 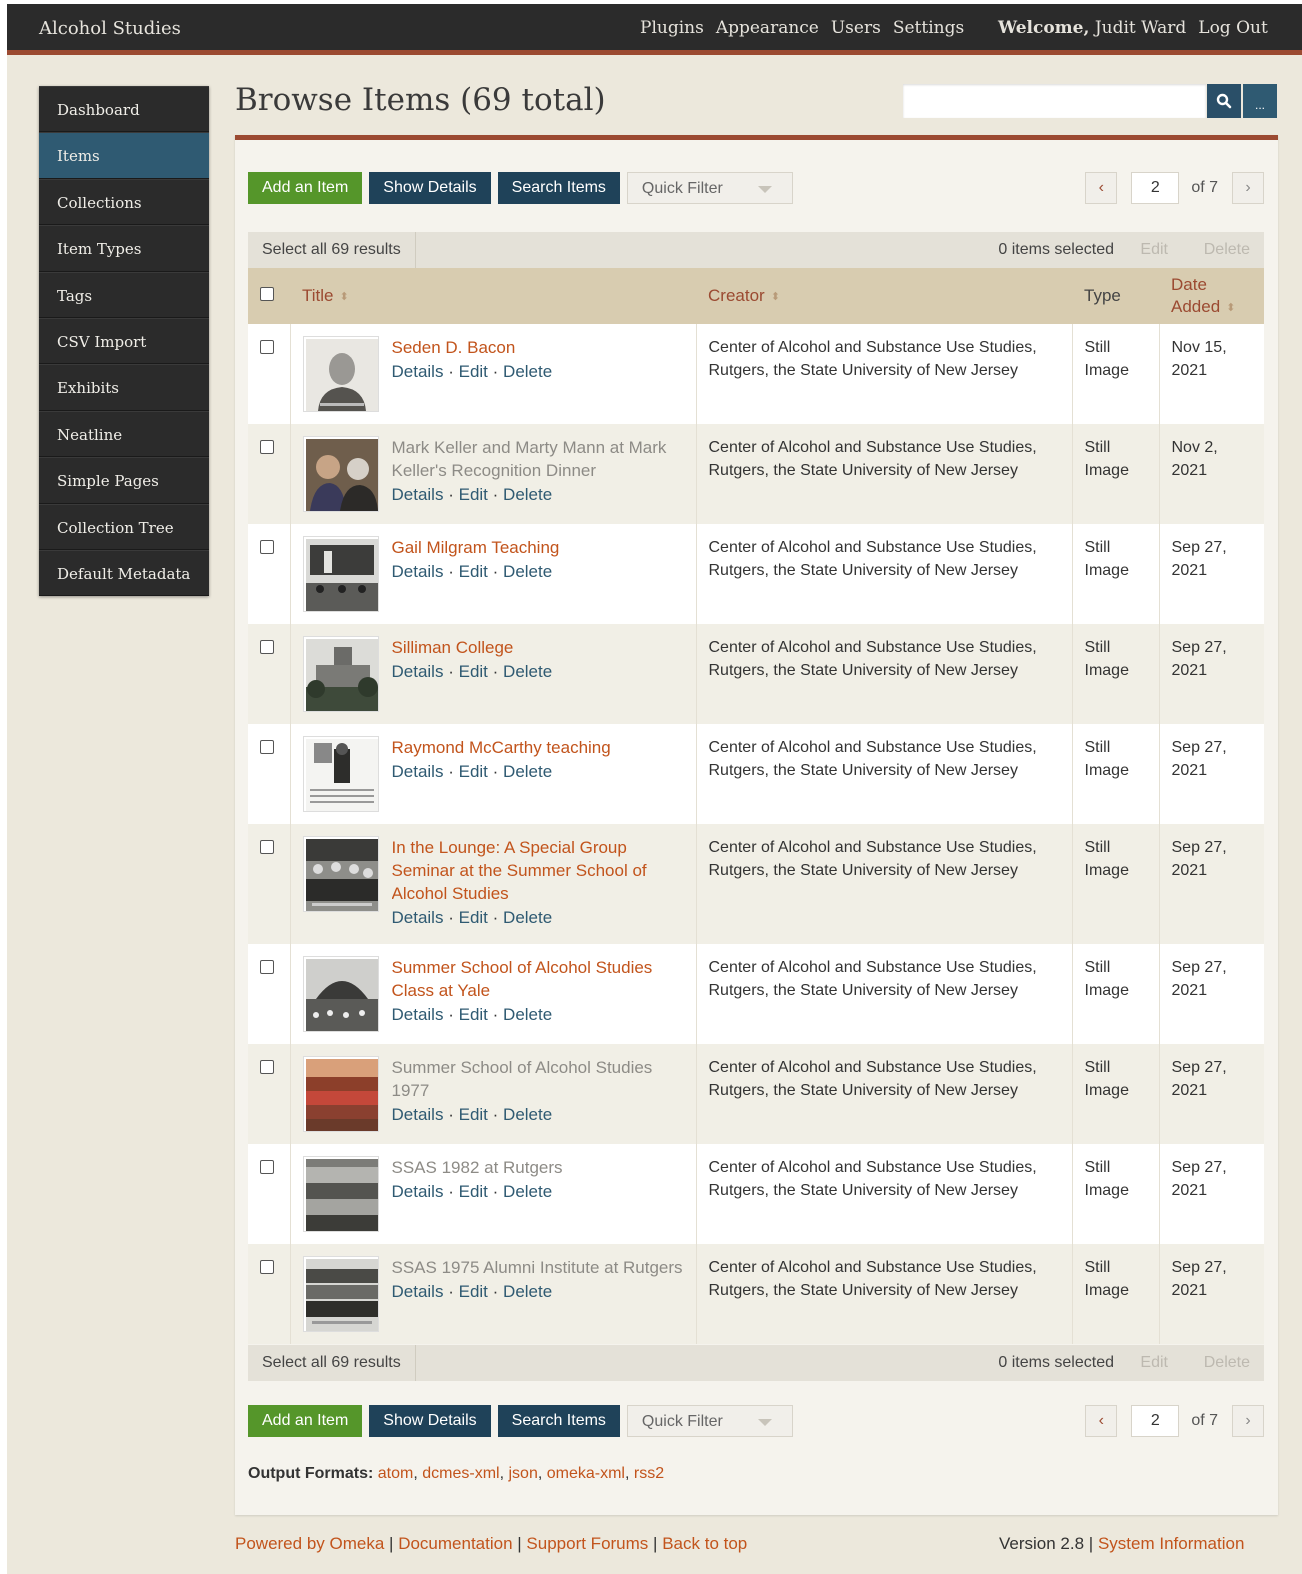 I want to click on powered-by-link: Powered by Omeka, so click(x=309, y=1543).